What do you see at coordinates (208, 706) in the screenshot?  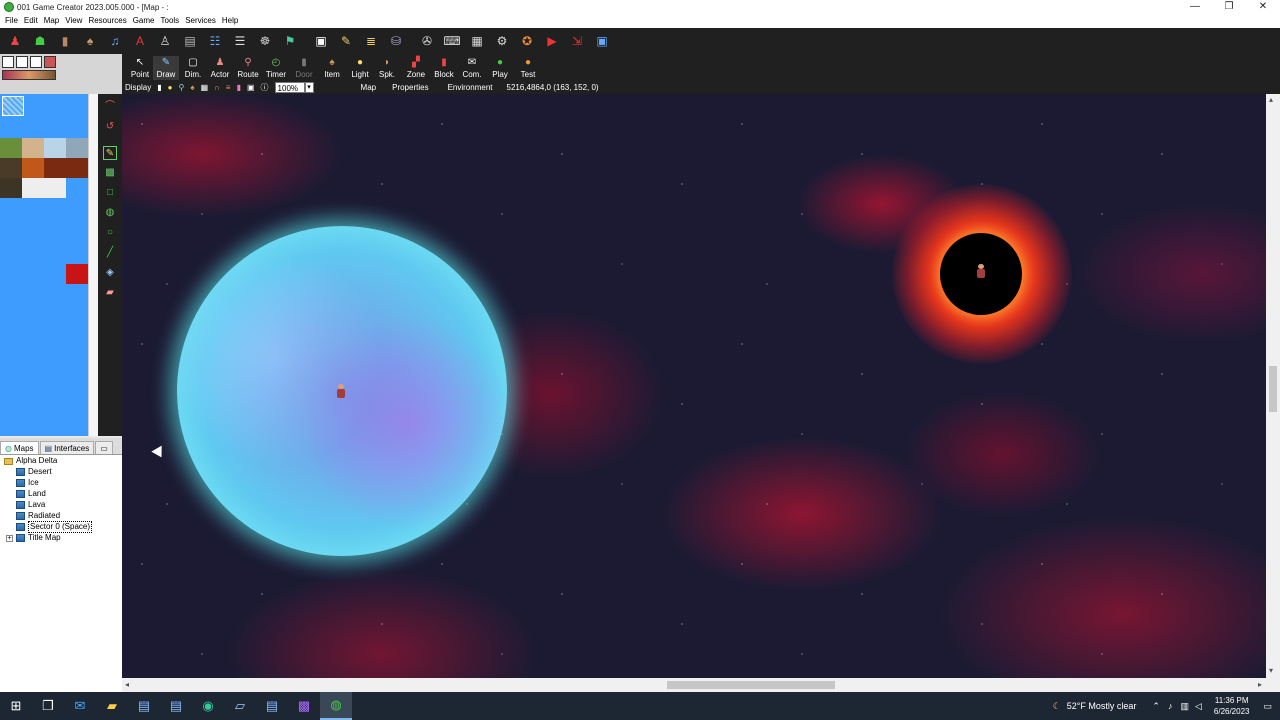 I see `edge-browser-icon: ◉` at bounding box center [208, 706].